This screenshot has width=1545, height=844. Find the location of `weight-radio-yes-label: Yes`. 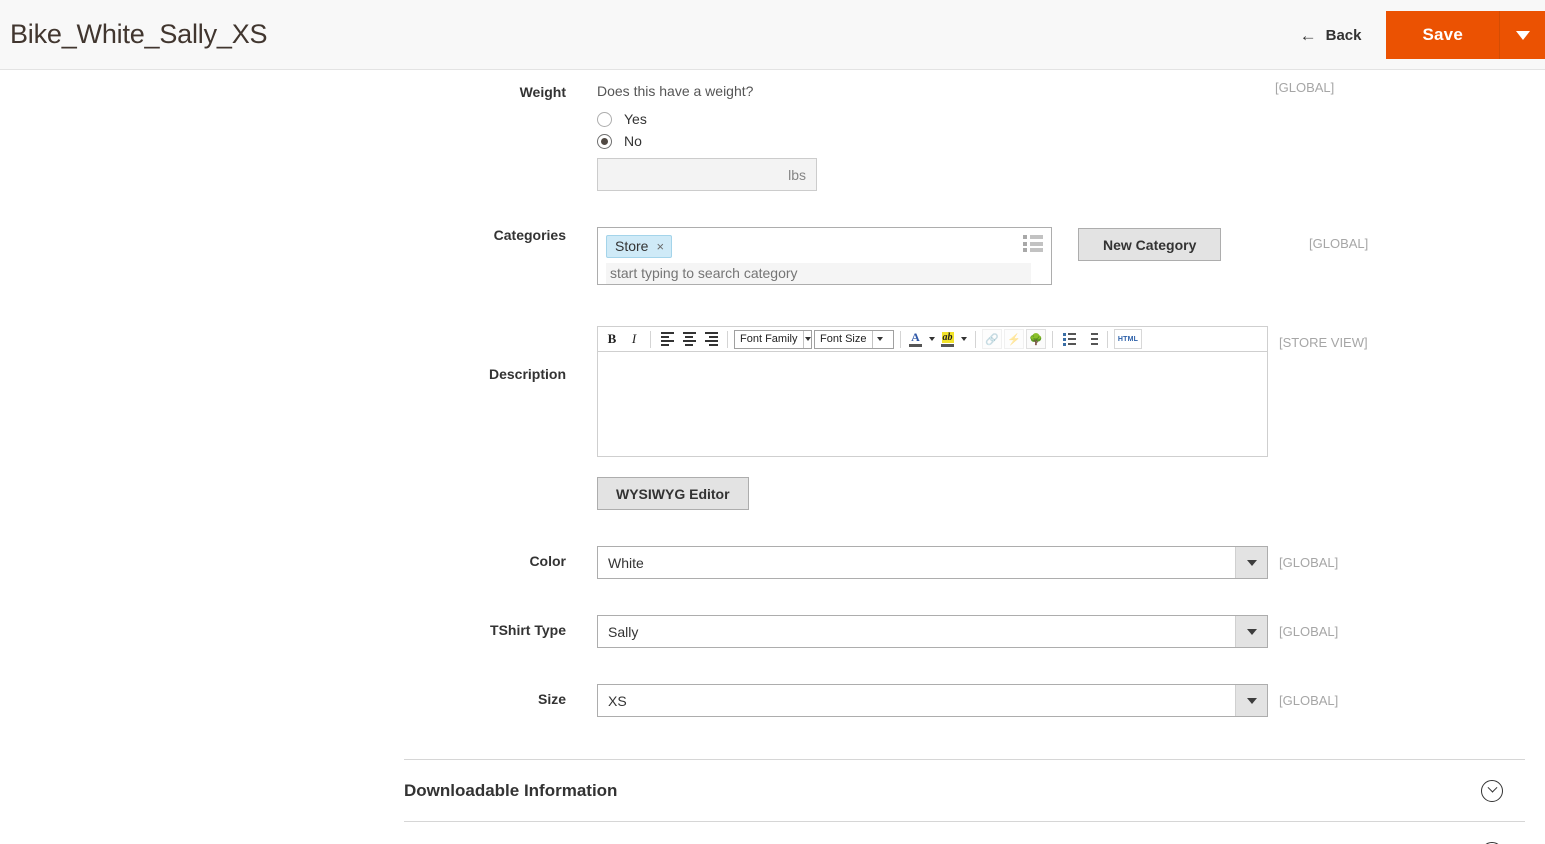

weight-radio-yes-label: Yes is located at coordinates (635, 119).